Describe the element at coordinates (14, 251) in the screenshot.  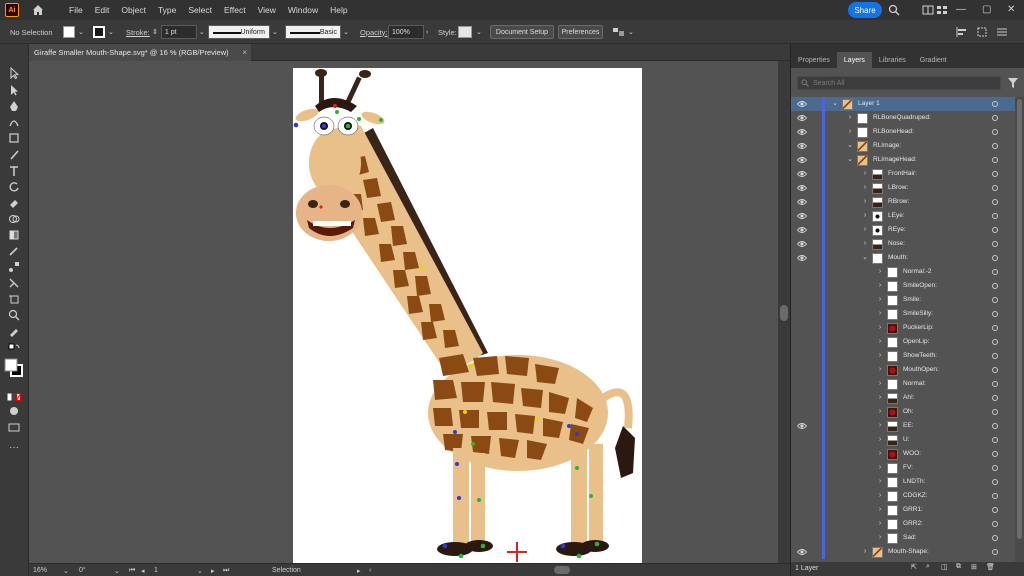
I see `eyedropper-tool-icon` at that location.